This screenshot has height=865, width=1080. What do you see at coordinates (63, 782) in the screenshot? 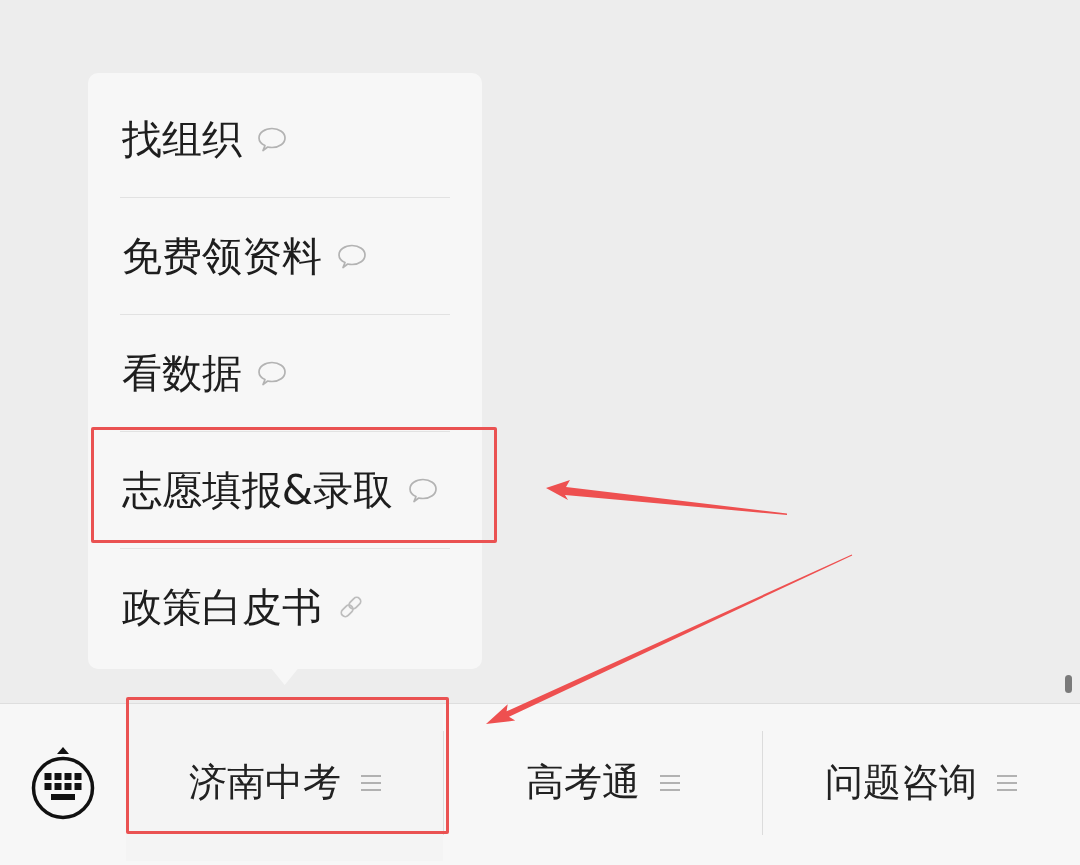
I see `keyboard-icon` at bounding box center [63, 782].